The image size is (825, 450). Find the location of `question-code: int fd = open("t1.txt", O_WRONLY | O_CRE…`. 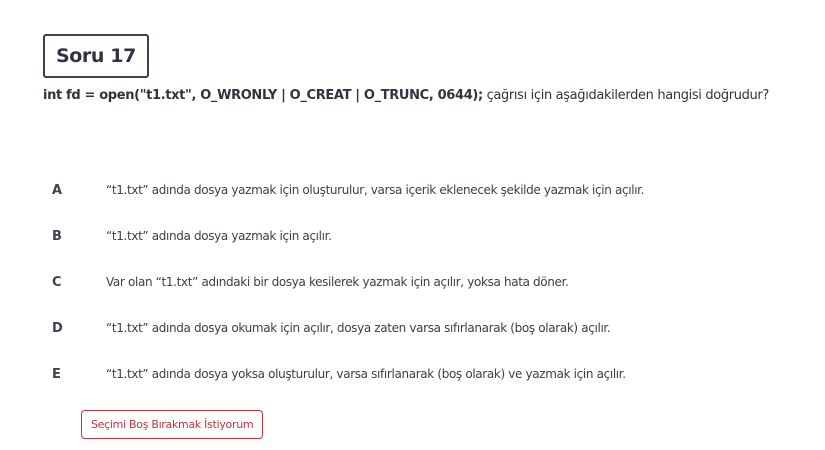

question-code: int fd = open("t1.txt", O_WRONLY | O_CRE… is located at coordinates (263, 95).